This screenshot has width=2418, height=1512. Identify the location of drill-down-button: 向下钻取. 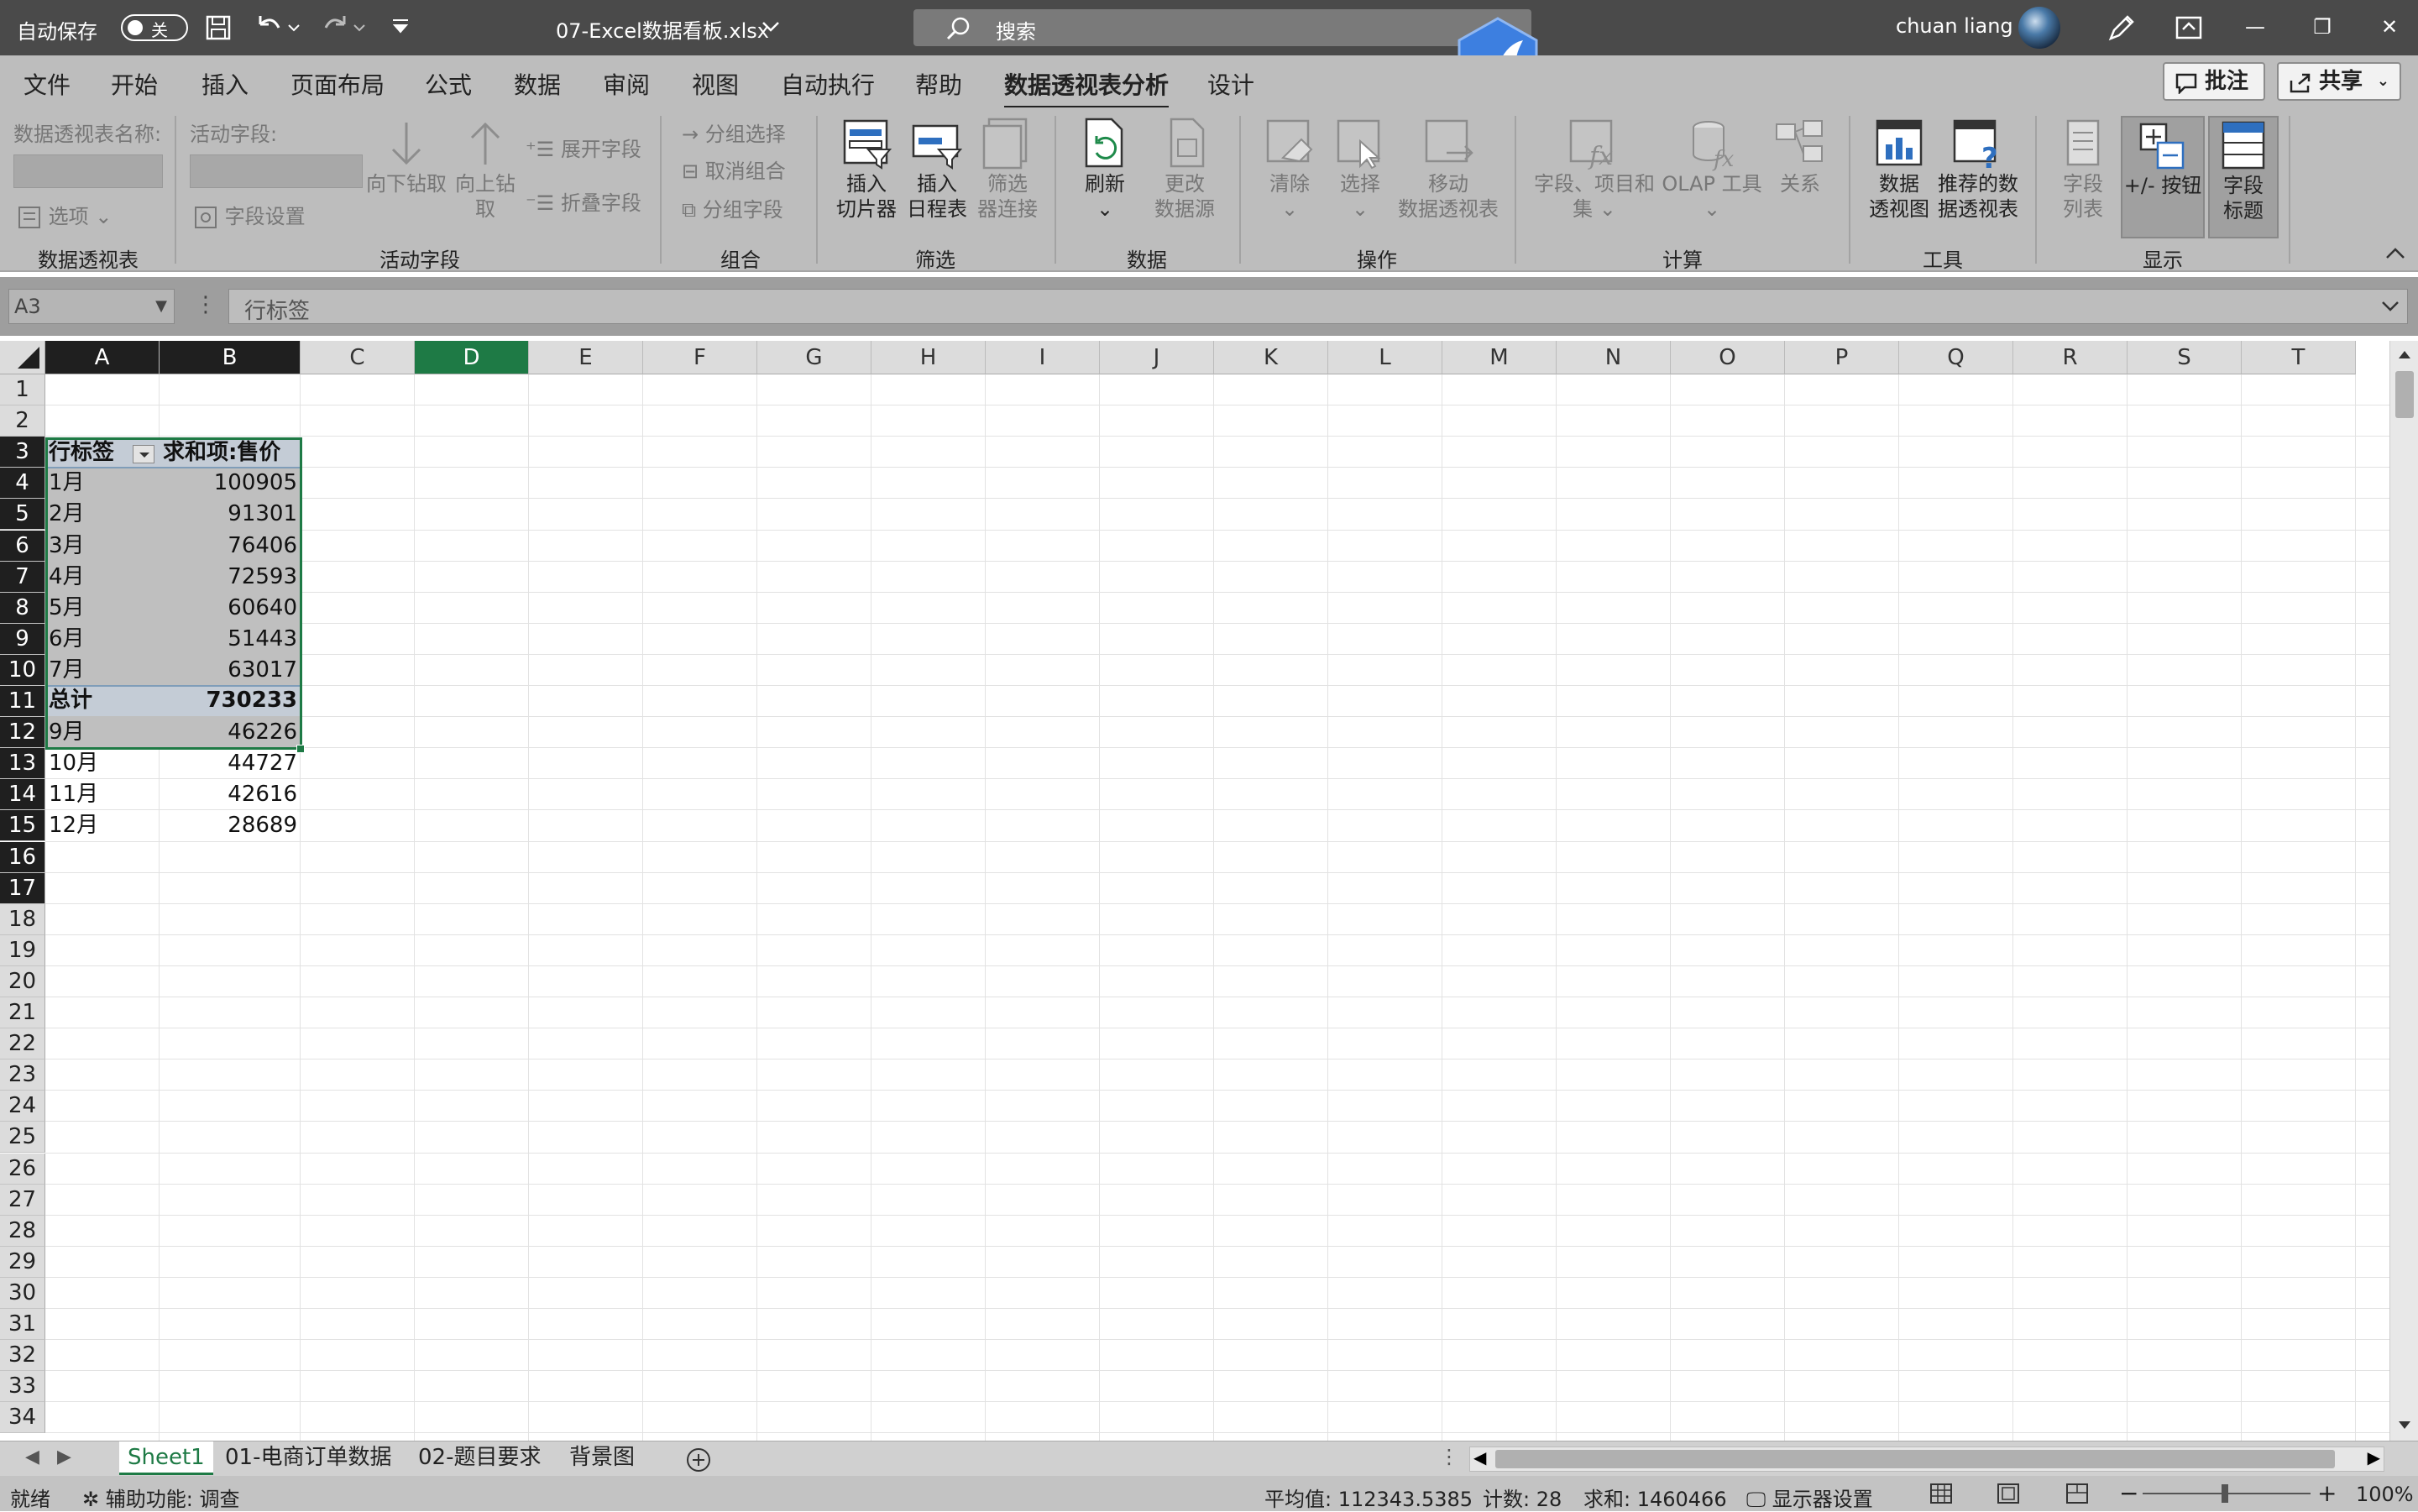
(406, 156).